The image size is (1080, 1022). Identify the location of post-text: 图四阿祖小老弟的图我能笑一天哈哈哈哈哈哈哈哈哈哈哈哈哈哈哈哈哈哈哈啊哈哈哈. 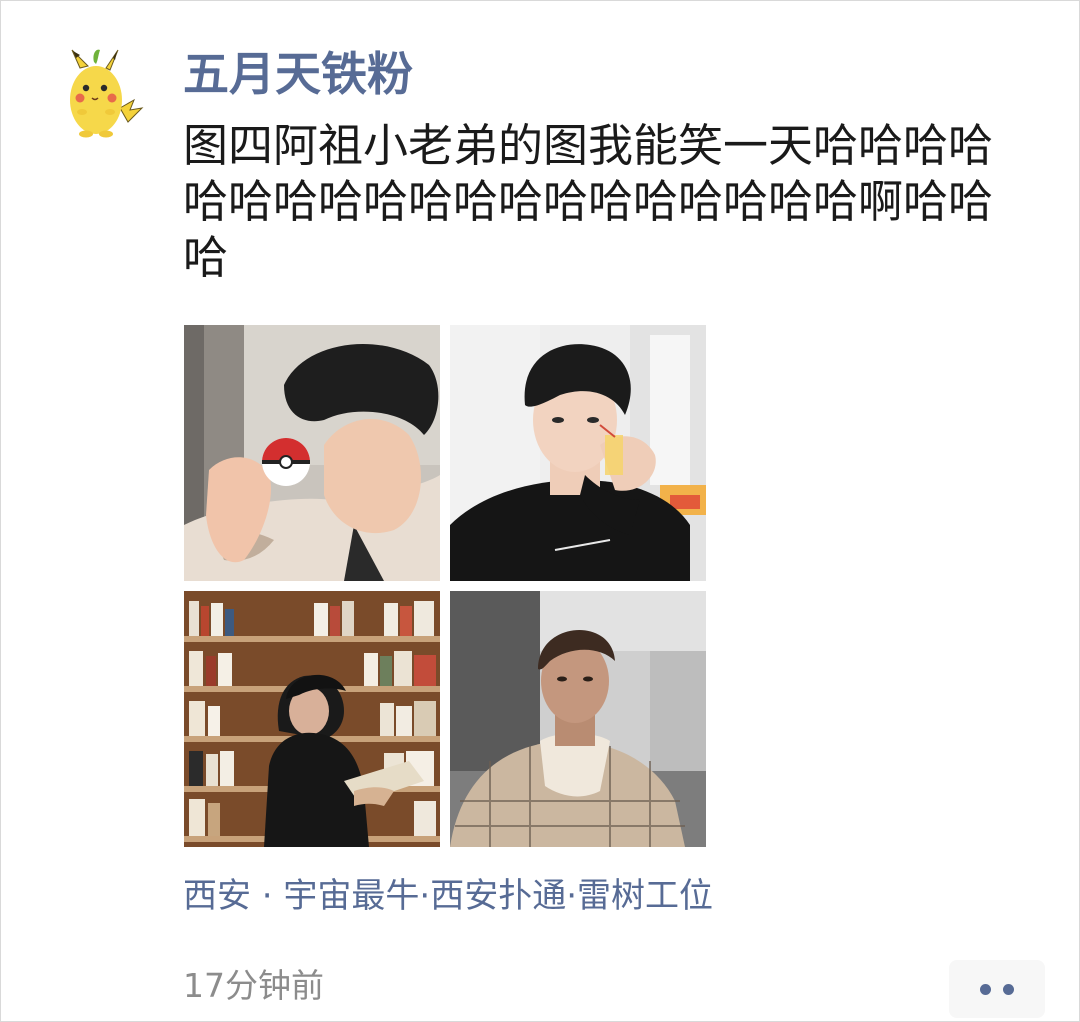
(588, 201).